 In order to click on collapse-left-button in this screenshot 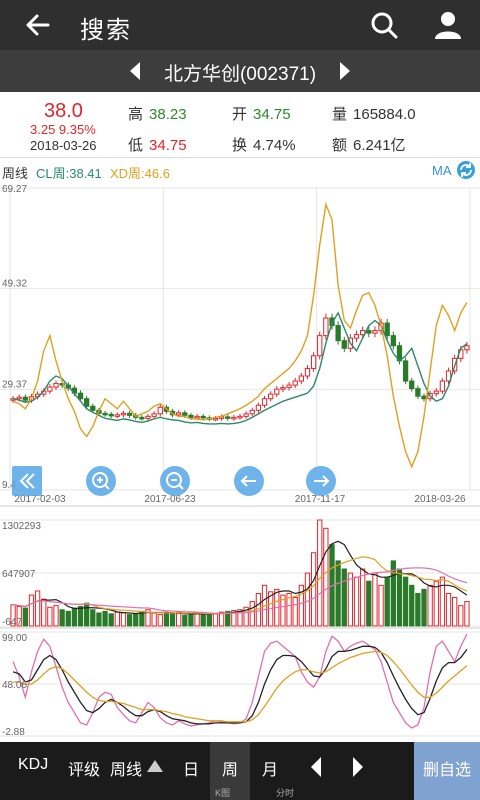, I will do `click(27, 481)`.